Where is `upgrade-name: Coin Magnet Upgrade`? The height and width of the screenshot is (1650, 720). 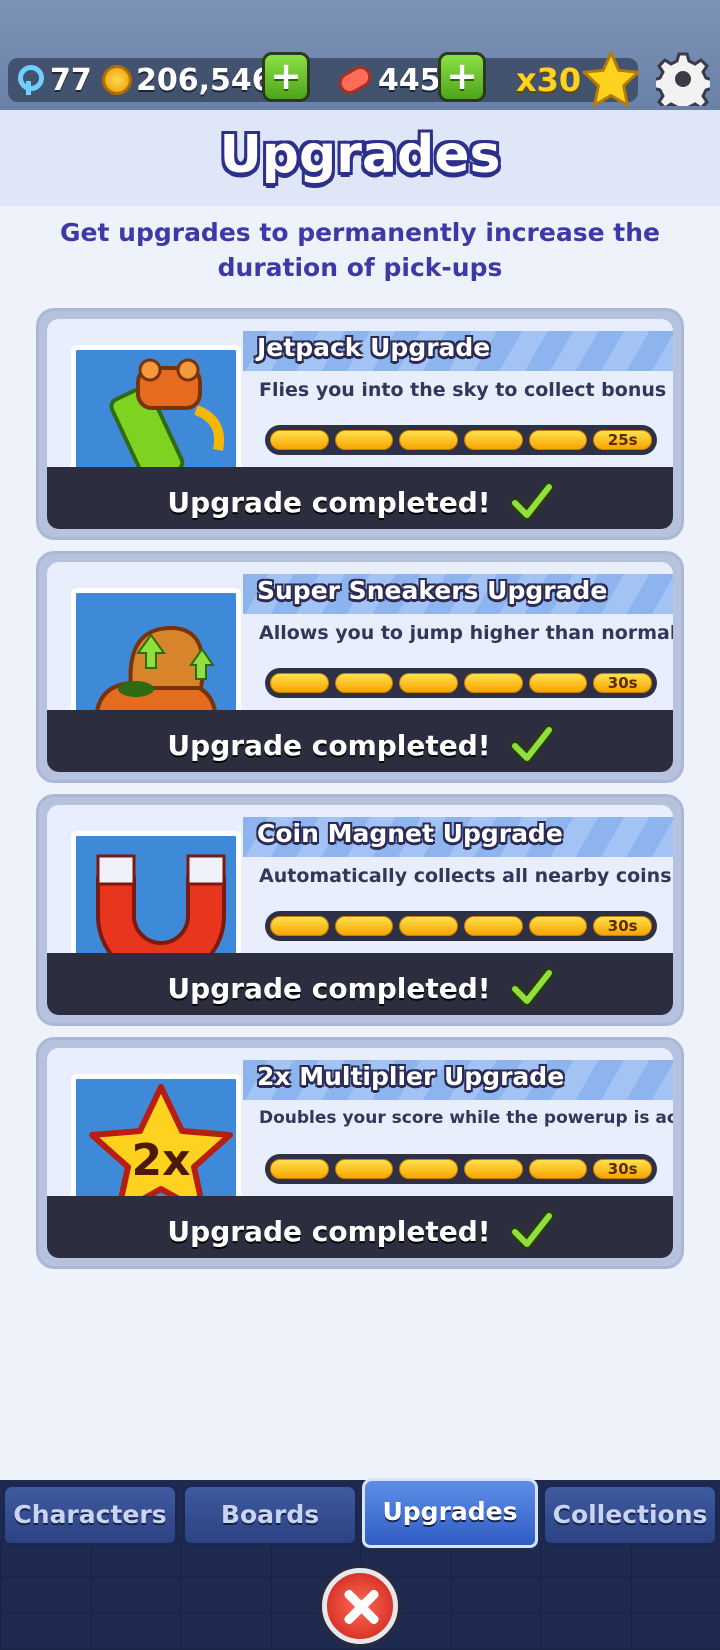 upgrade-name: Coin Magnet Upgrade is located at coordinates (410, 833).